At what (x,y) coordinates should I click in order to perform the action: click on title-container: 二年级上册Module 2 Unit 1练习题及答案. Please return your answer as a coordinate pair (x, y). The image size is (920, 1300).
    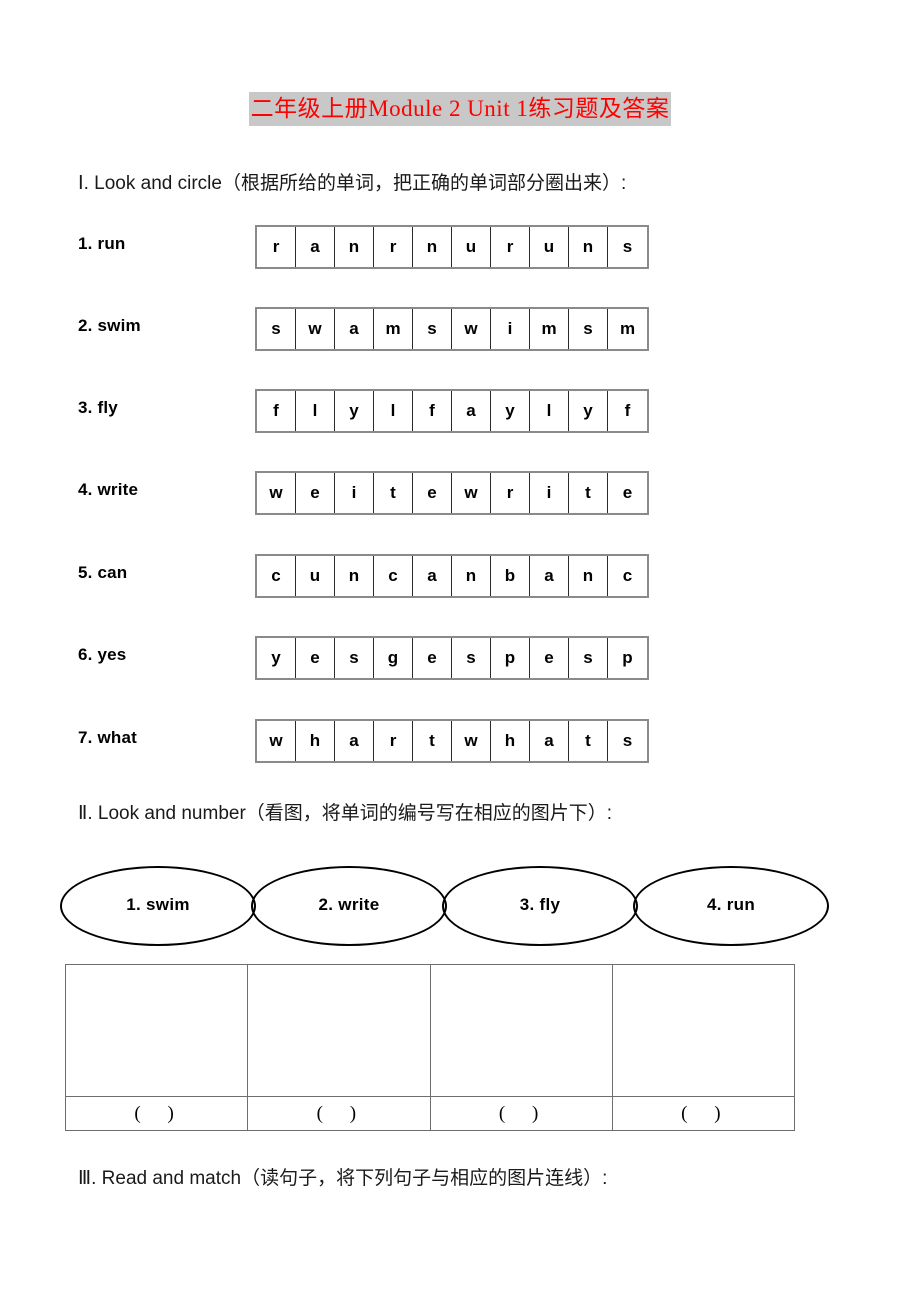
    Looking at the image, I should click on (460, 109).